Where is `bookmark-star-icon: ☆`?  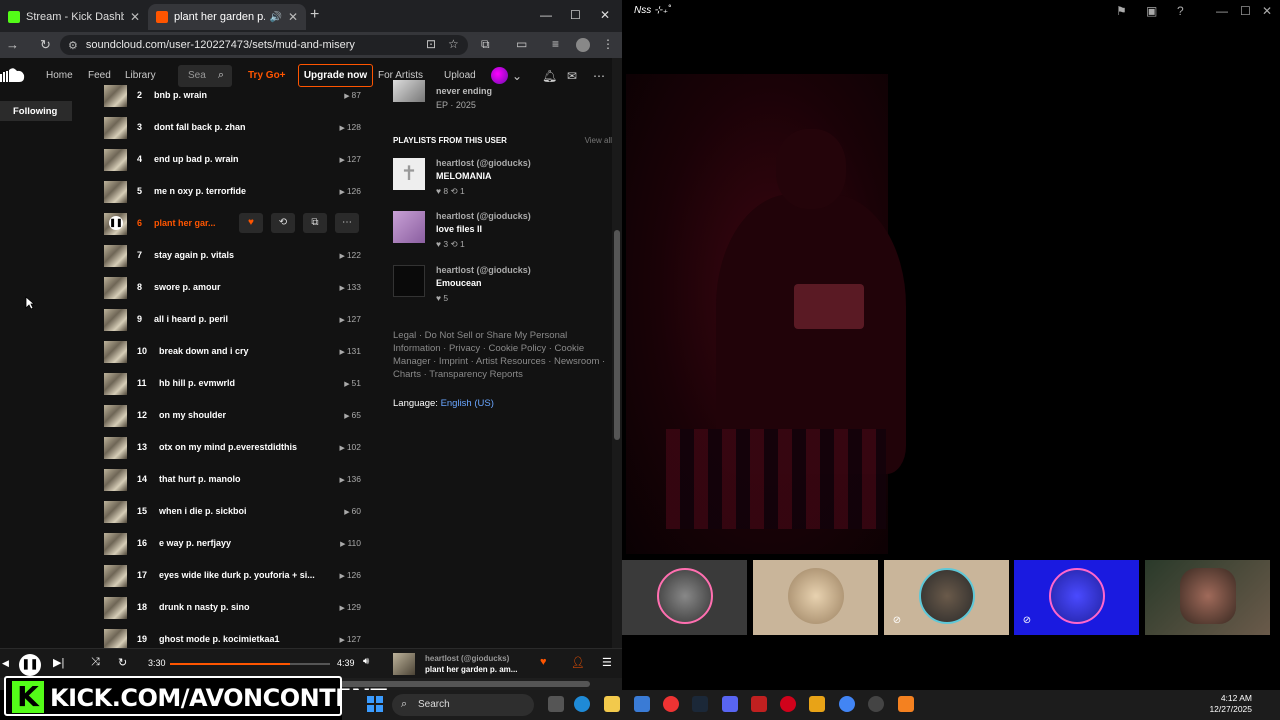 bookmark-star-icon: ☆ is located at coordinates (453, 44).